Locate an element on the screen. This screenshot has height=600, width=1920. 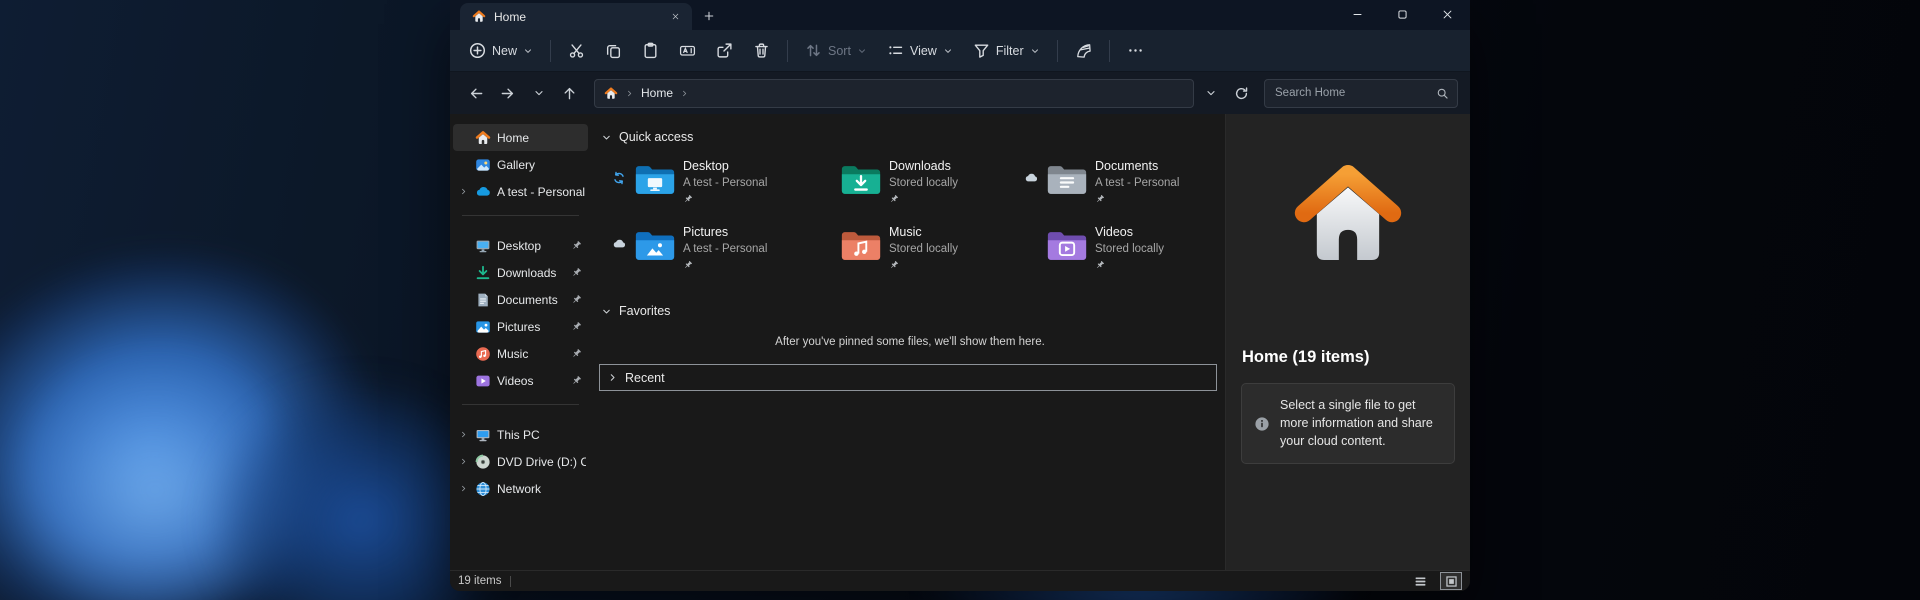
paste-button is located at coordinates (650, 50).